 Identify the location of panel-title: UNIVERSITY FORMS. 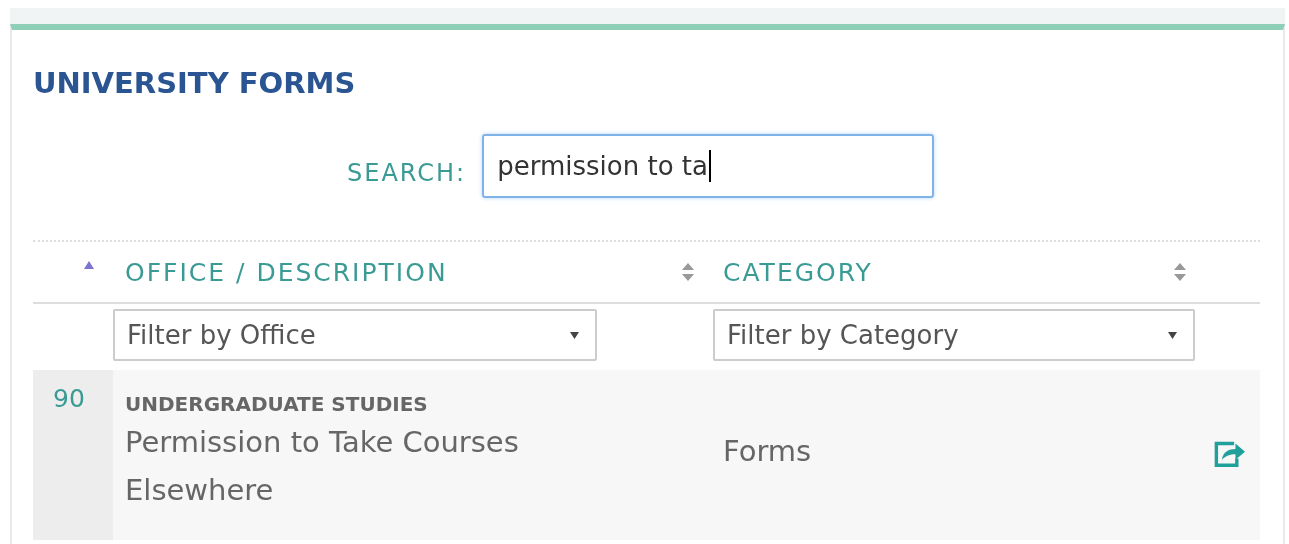
(195, 83).